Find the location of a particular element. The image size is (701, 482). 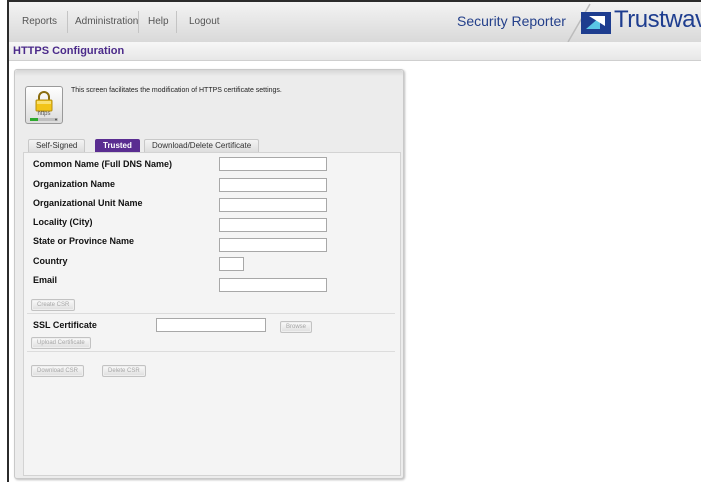

page-title: HTTPS Configuration is located at coordinates (69, 51).